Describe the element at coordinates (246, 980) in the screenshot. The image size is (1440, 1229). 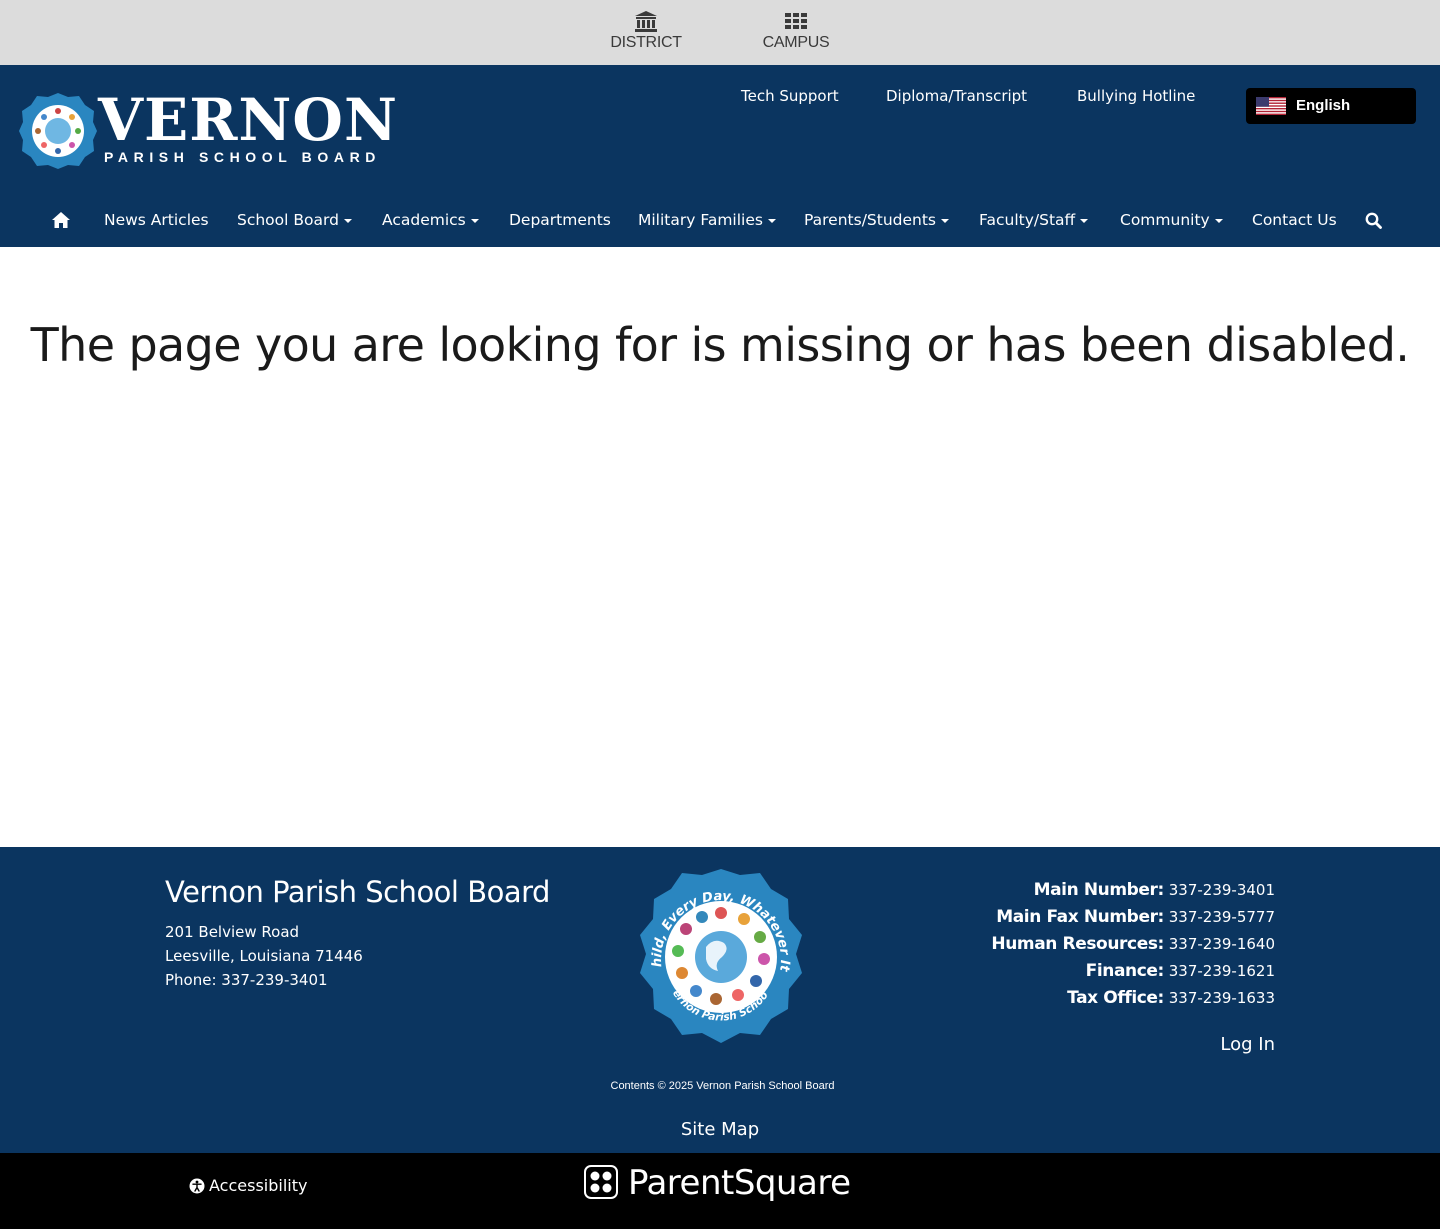
I see `footer-phone: Phone: 337-239-3401` at that location.